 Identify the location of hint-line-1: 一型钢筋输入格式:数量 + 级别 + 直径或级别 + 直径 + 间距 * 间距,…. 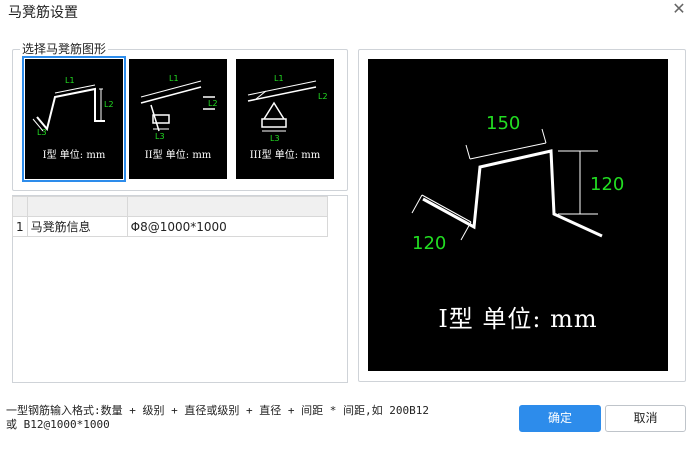
(217, 410).